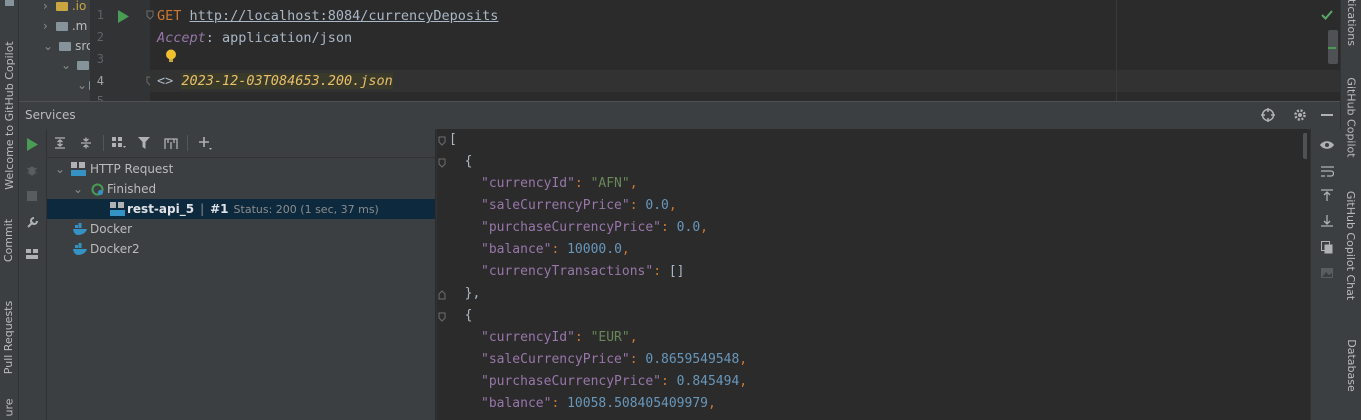  I want to click on run-request-icon, so click(123, 16).